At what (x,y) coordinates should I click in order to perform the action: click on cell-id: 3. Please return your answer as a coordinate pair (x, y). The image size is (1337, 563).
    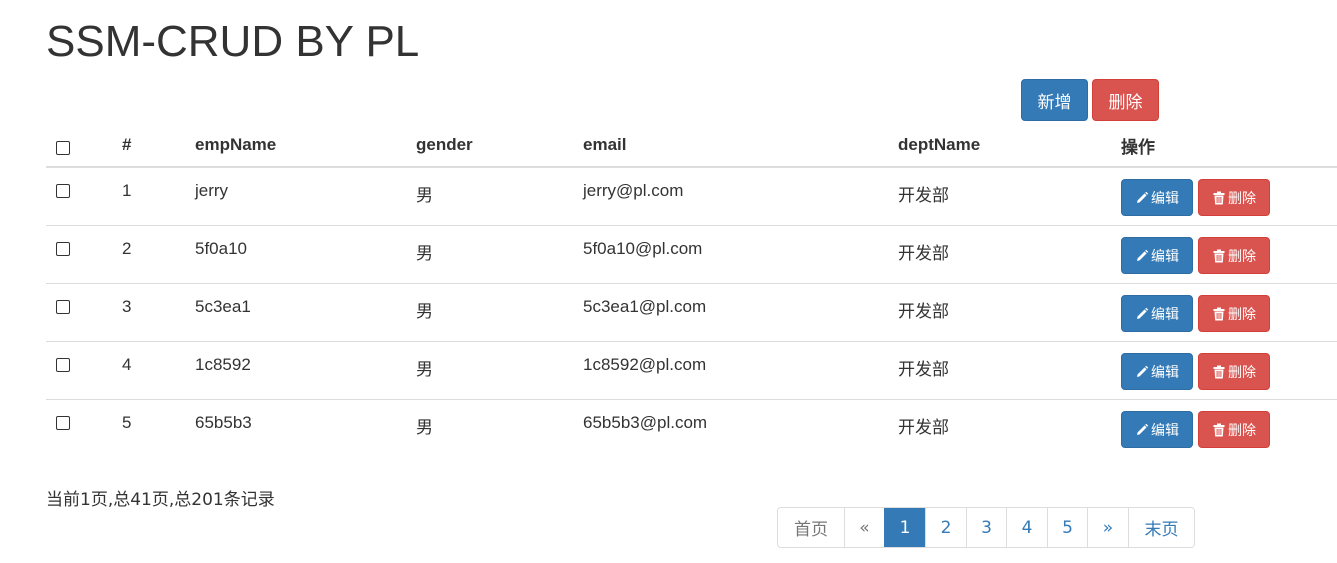
    Looking at the image, I should click on (127, 306).